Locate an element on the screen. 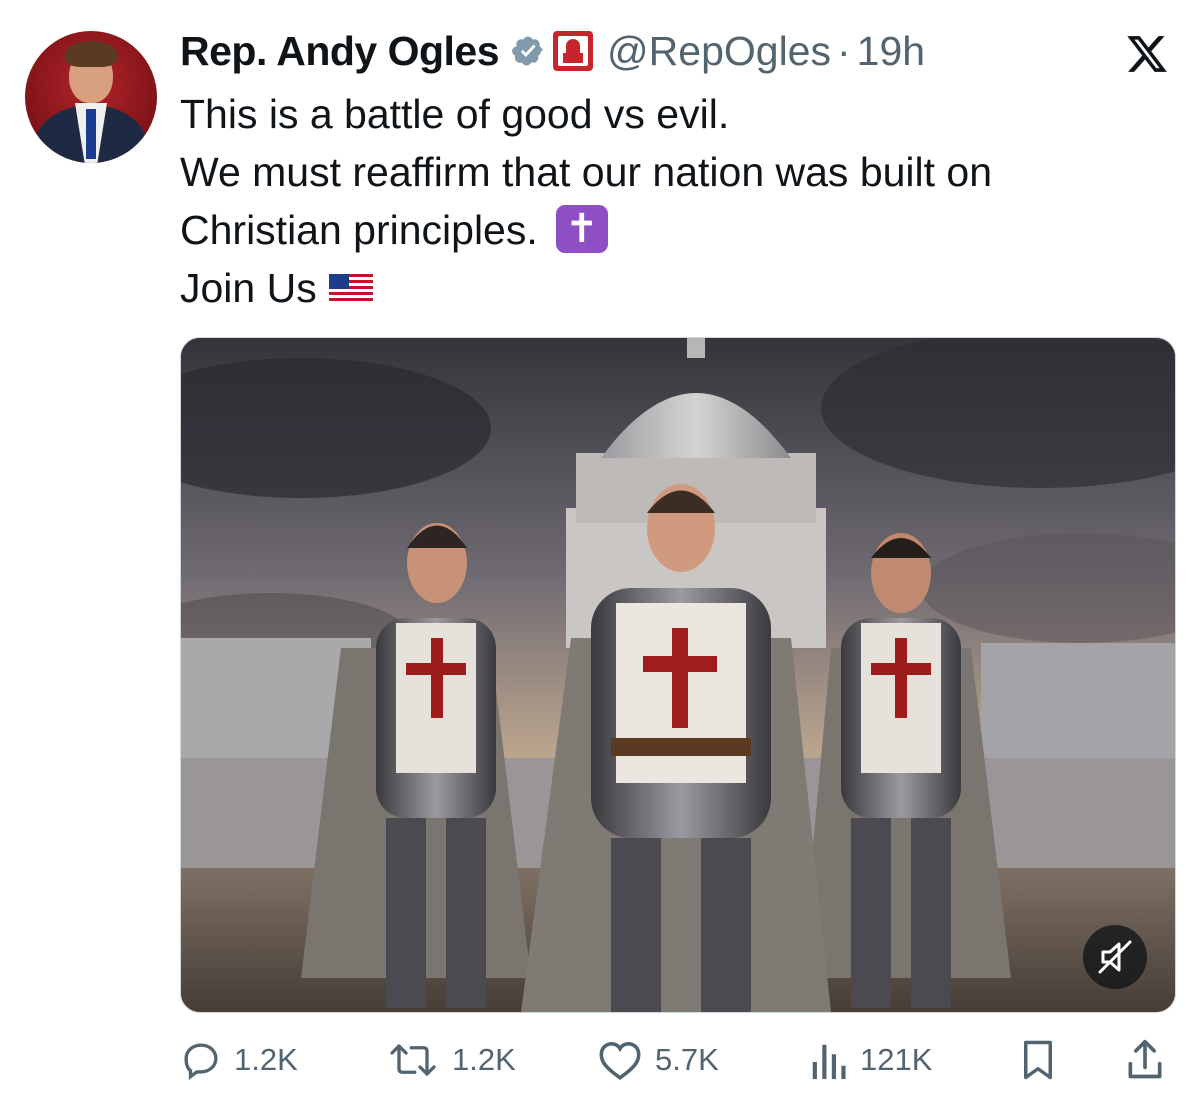 The height and width of the screenshot is (1098, 1200). like-button: 5.7K is located at coordinates (658, 1060).